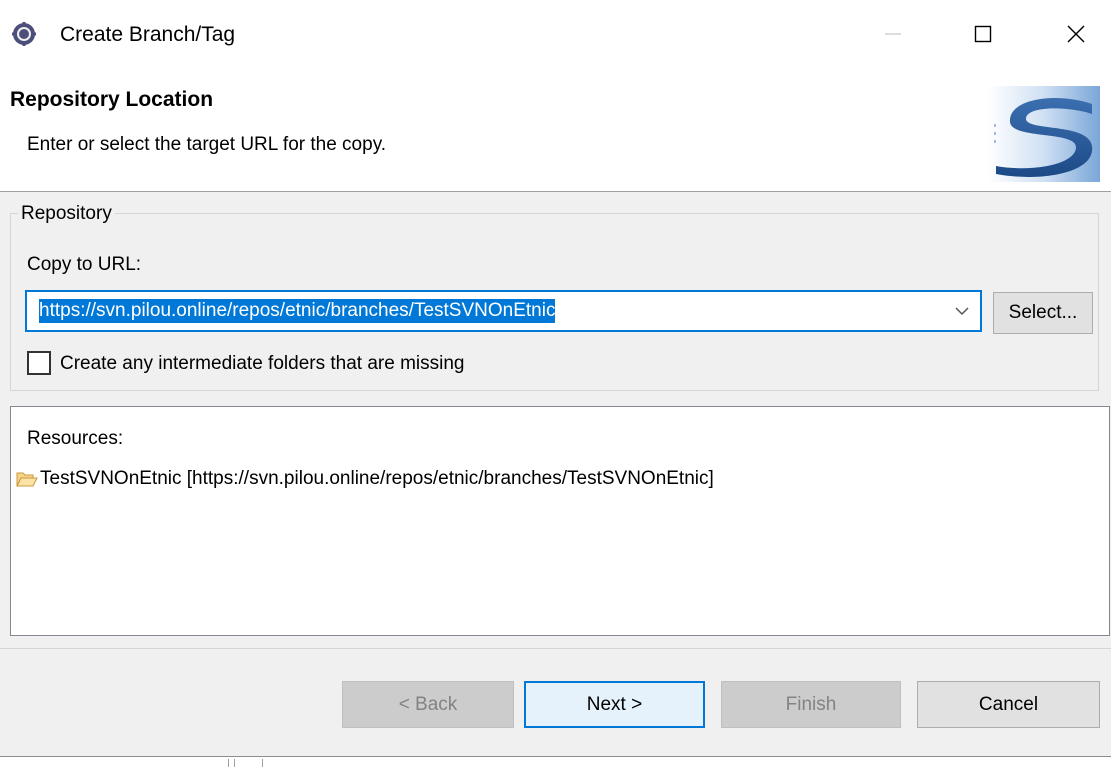  I want to click on create-intermediate-folders-checkbox, so click(39, 363).